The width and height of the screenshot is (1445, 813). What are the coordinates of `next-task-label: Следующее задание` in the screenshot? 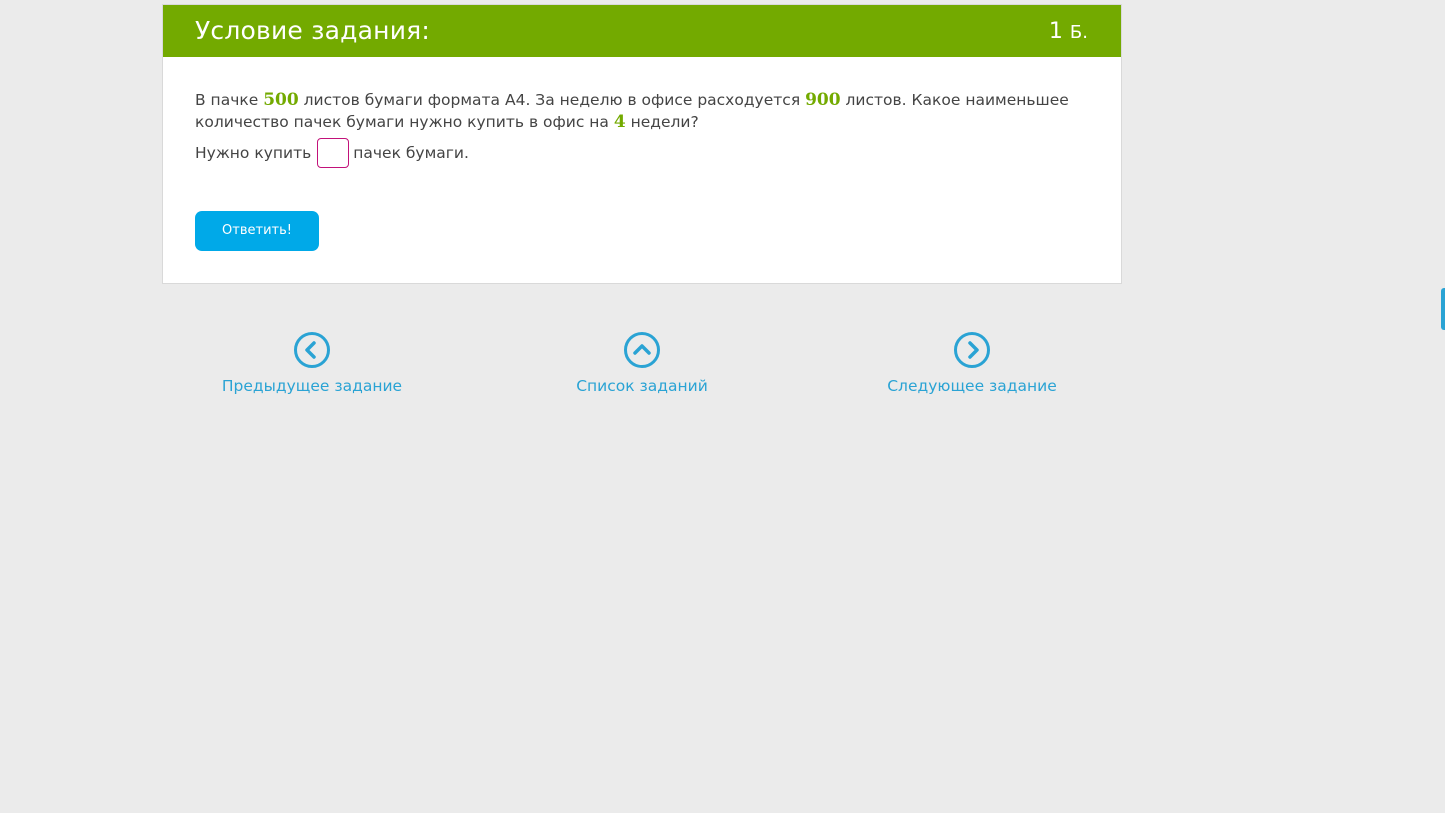 It's located at (972, 386).